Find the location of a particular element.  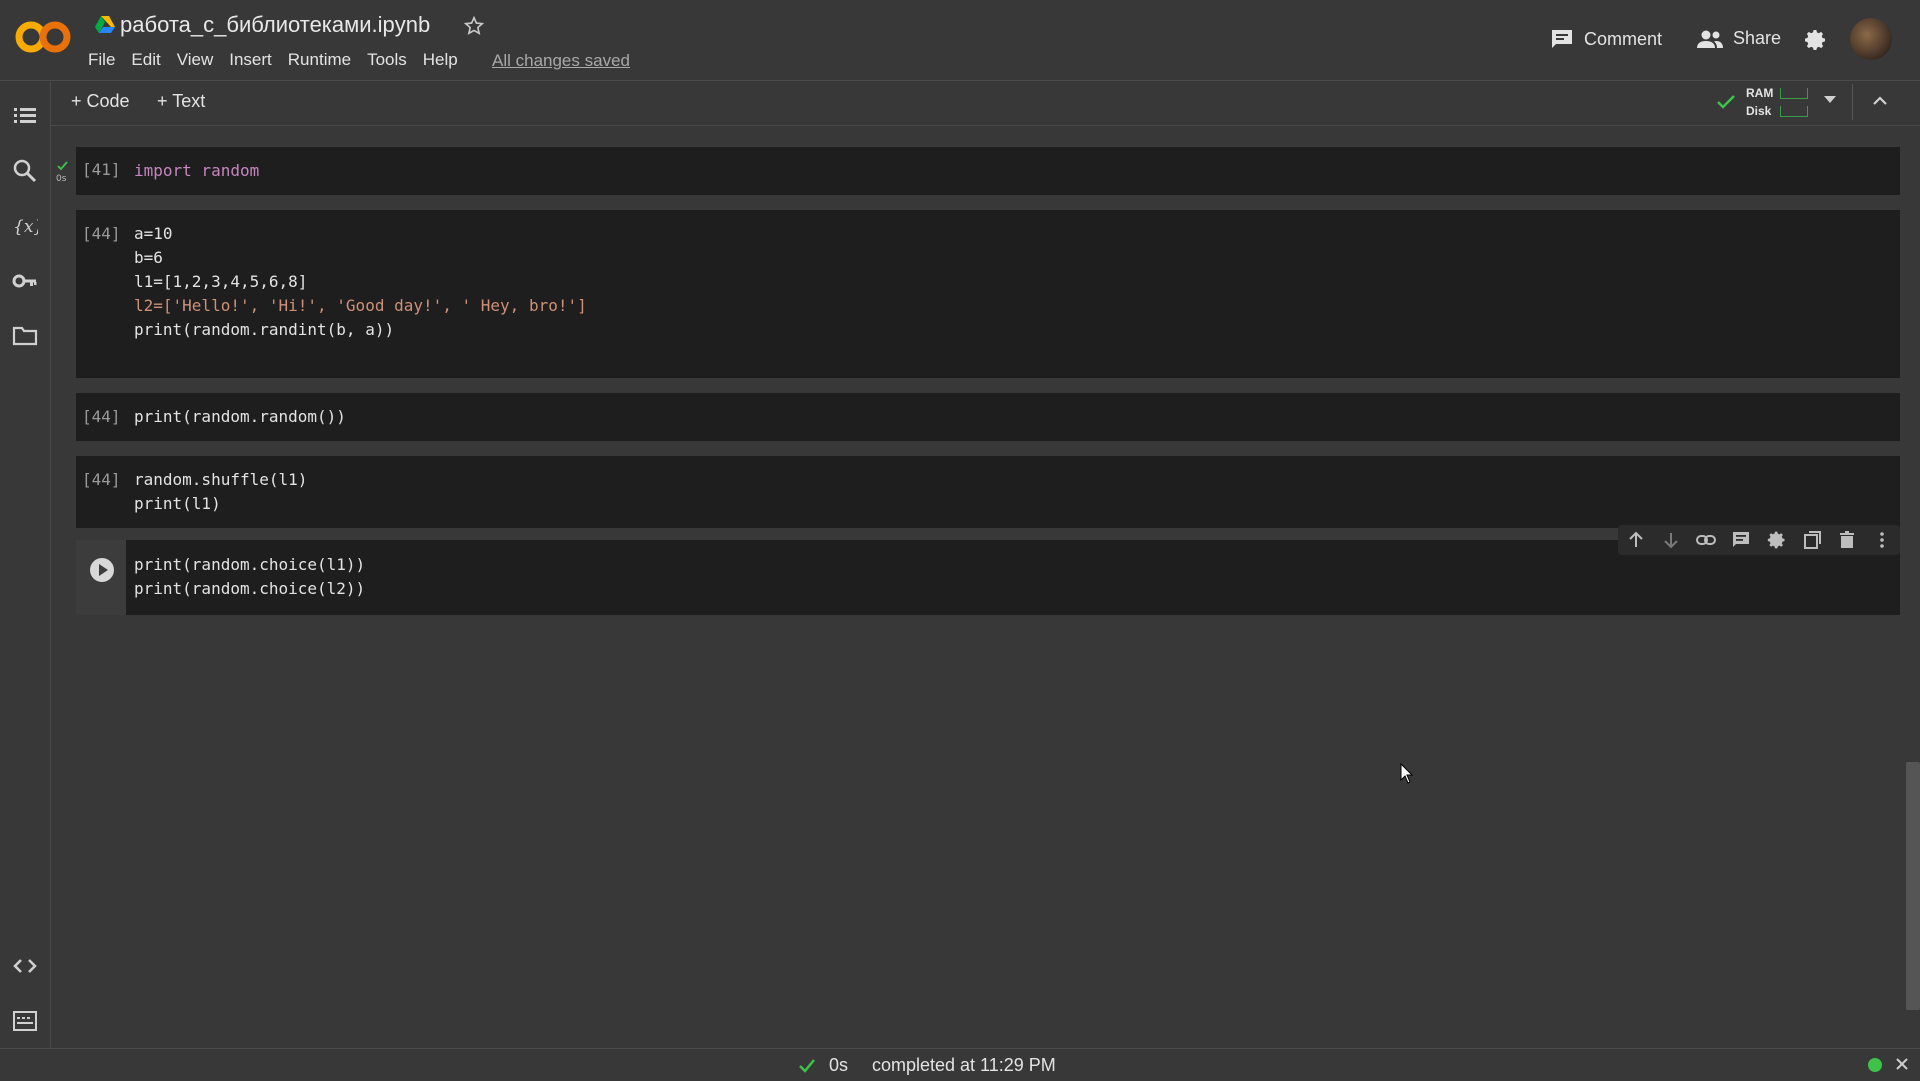

code-cell: [41] import random is located at coordinates (988, 171).